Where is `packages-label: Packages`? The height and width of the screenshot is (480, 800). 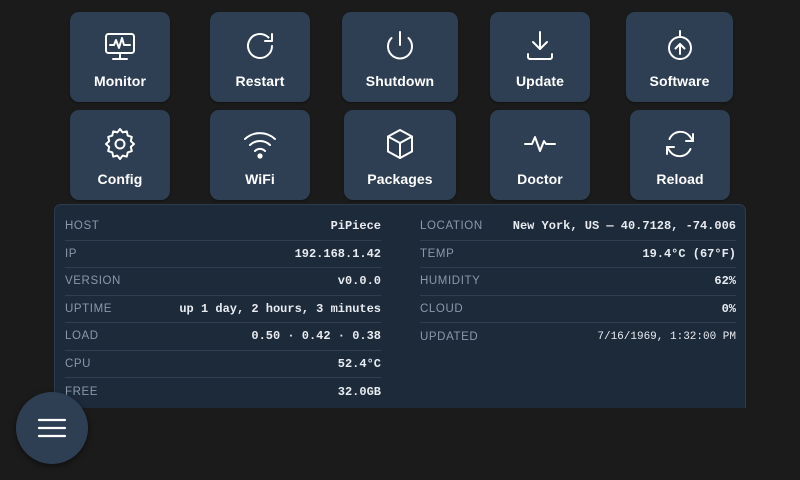 packages-label: Packages is located at coordinates (400, 179).